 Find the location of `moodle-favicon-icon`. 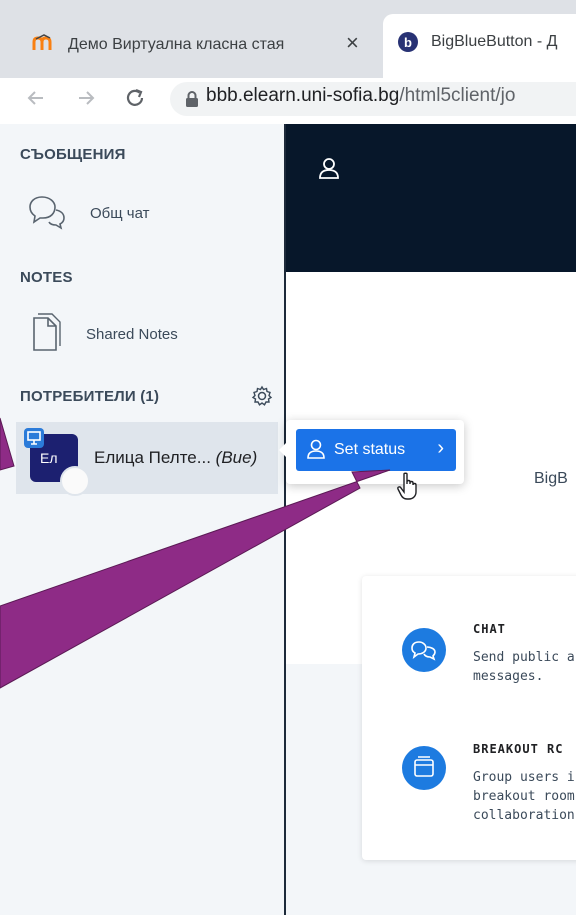

moodle-favicon-icon is located at coordinates (43, 43).